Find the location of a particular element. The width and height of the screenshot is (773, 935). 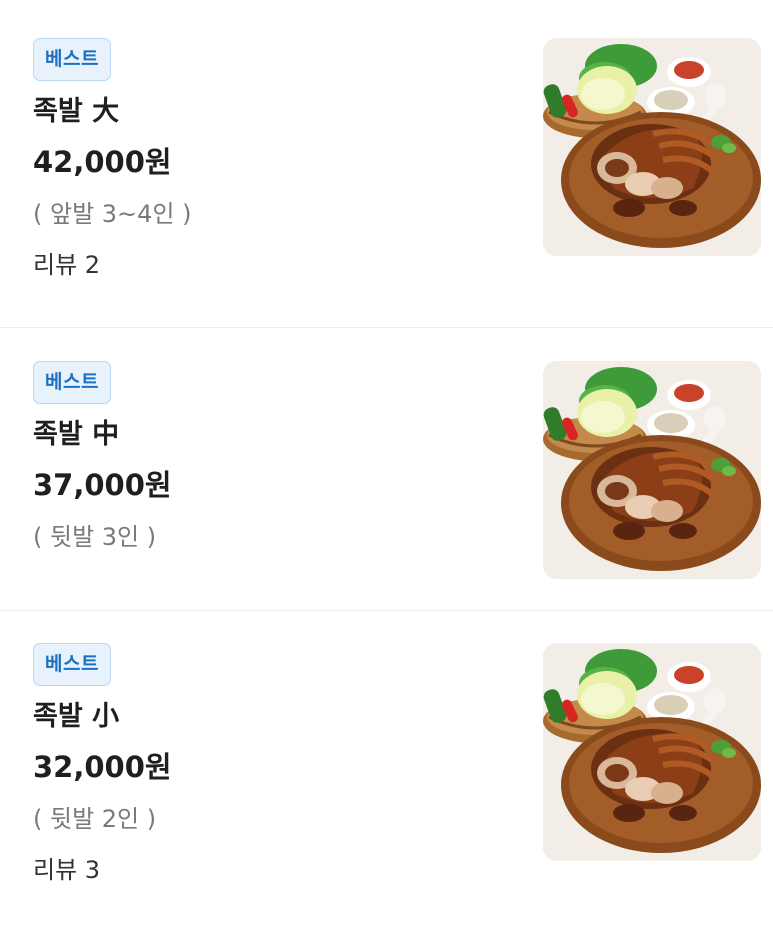

menu-item-name: 족발 大 is located at coordinates (76, 111).